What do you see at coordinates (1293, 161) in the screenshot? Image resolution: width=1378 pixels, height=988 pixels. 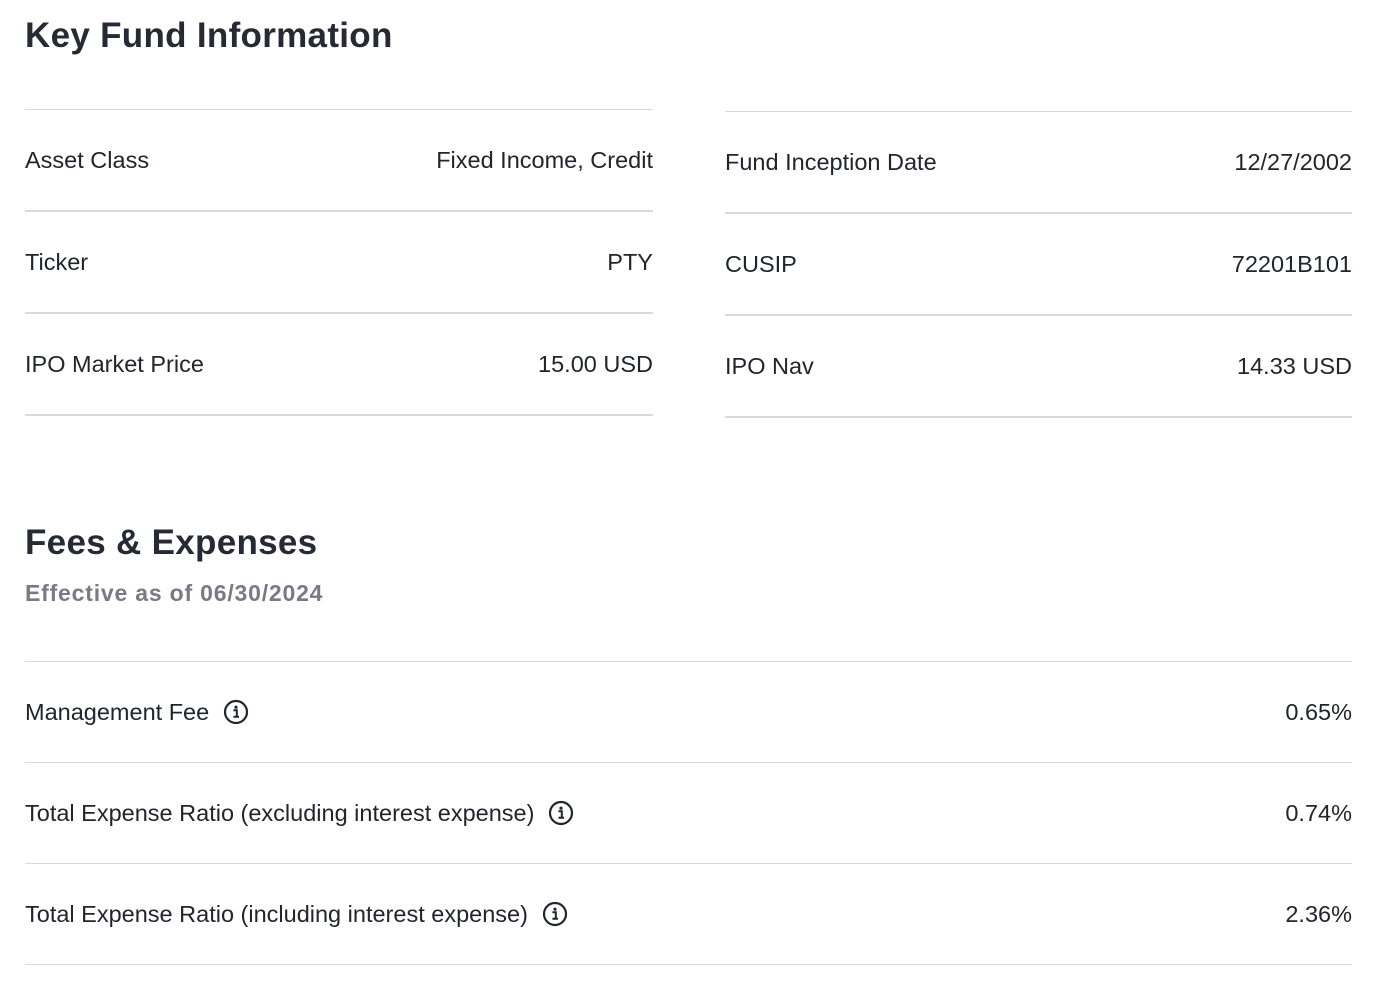 I see `fund-inception-date-value: 12/27/2002` at bounding box center [1293, 161].